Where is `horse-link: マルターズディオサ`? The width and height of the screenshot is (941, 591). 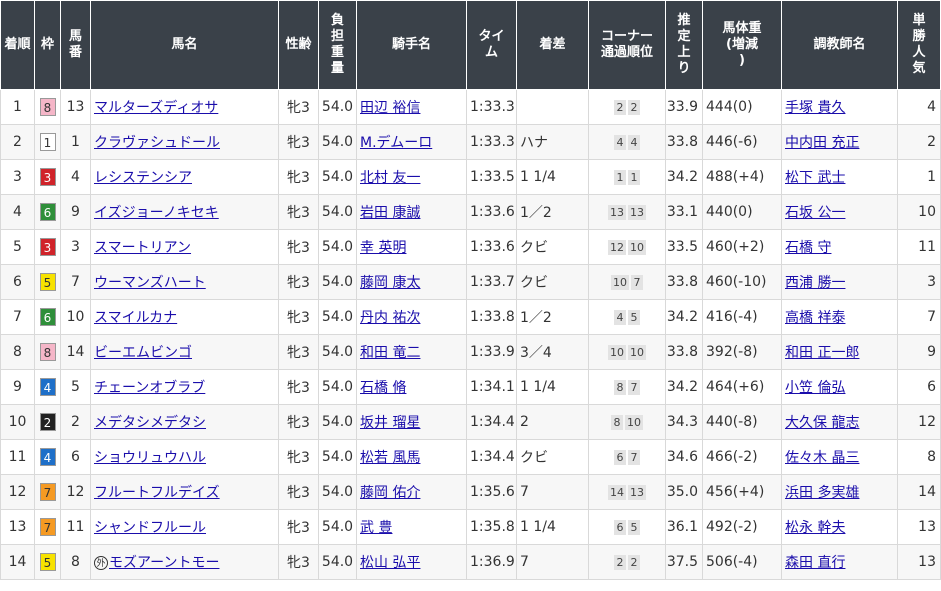 horse-link: マルターズディオサ is located at coordinates (156, 108).